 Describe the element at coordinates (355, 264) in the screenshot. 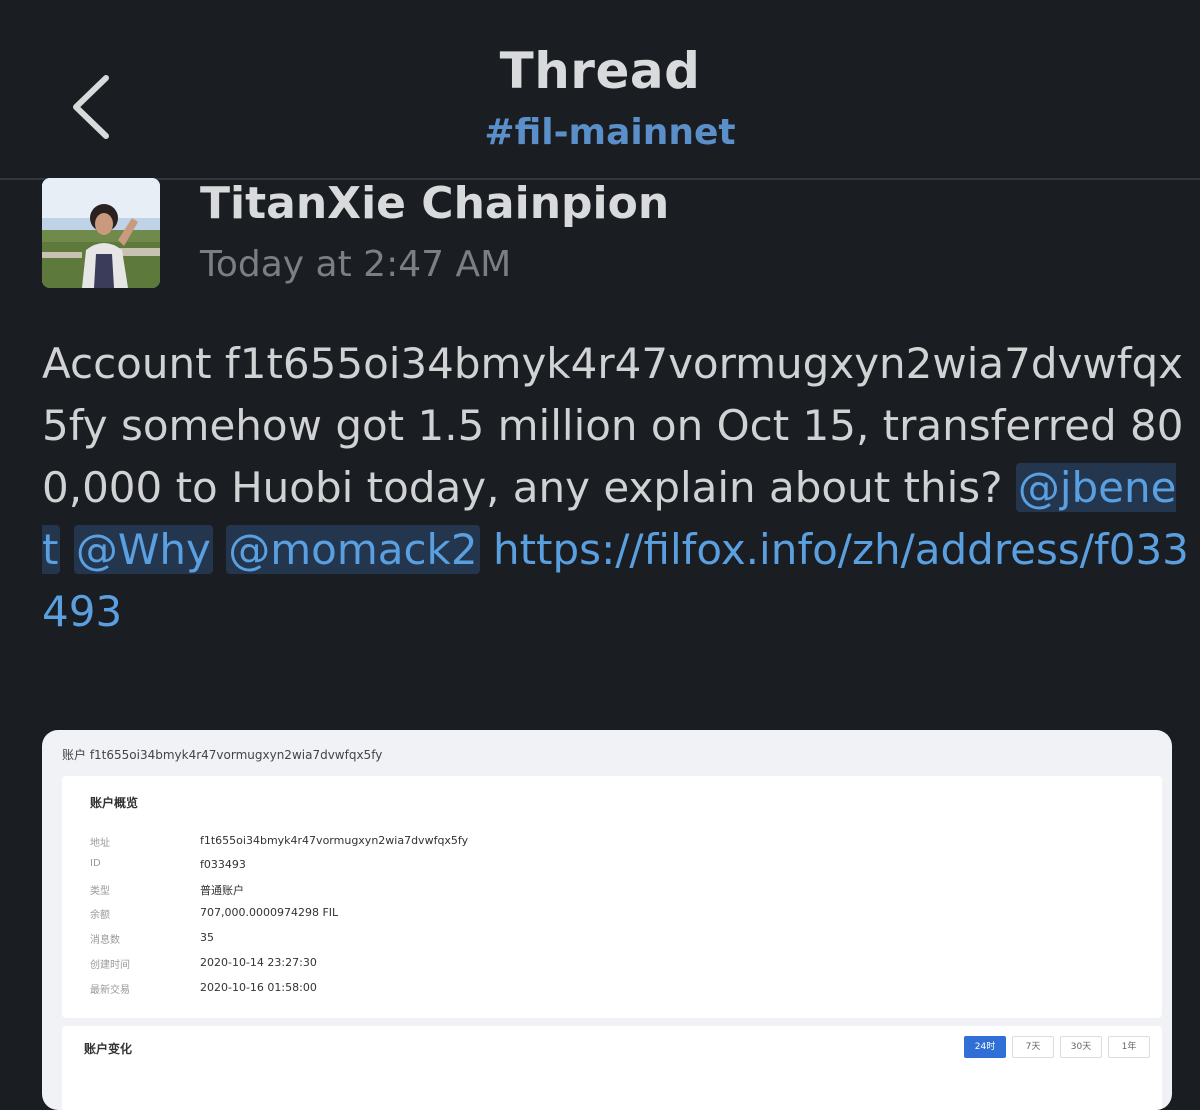

I see `message-timestamp: Today at 2:47 AM` at that location.